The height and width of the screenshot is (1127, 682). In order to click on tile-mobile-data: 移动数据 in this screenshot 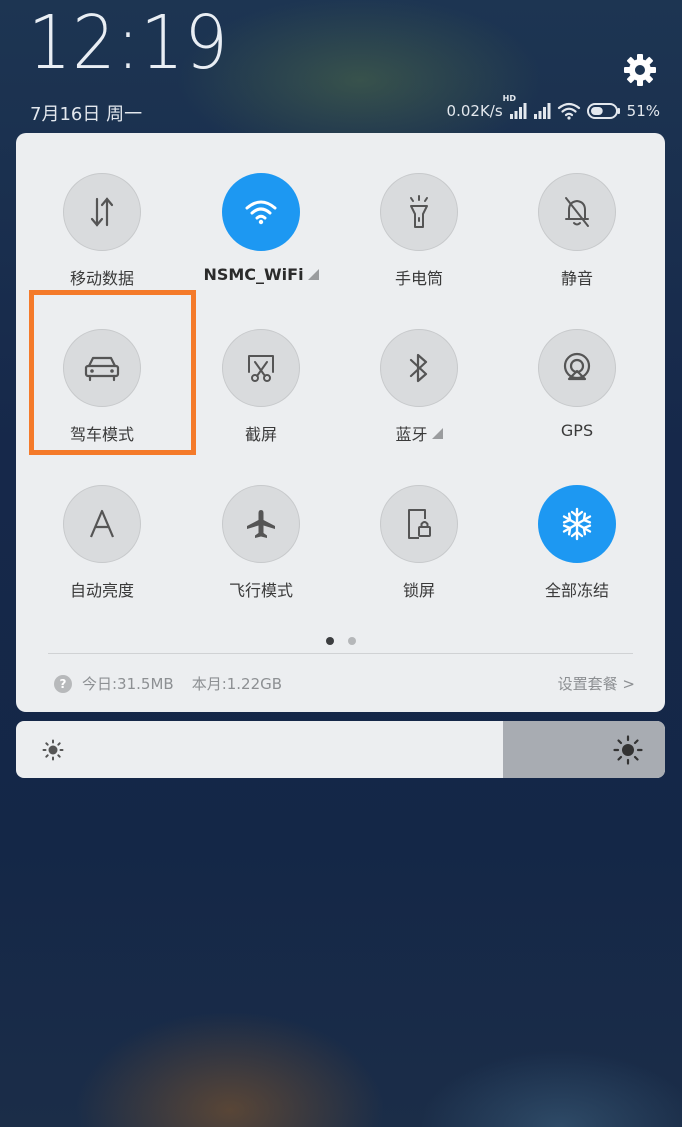, I will do `click(102, 238)`.